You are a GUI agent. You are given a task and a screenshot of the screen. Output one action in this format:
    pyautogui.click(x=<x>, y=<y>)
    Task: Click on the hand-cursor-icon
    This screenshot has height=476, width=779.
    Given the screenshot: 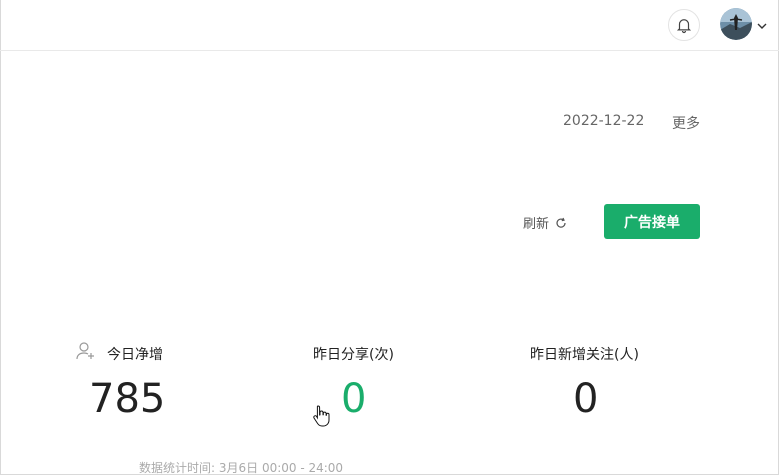 What is the action you would take?
    pyautogui.click(x=321, y=416)
    